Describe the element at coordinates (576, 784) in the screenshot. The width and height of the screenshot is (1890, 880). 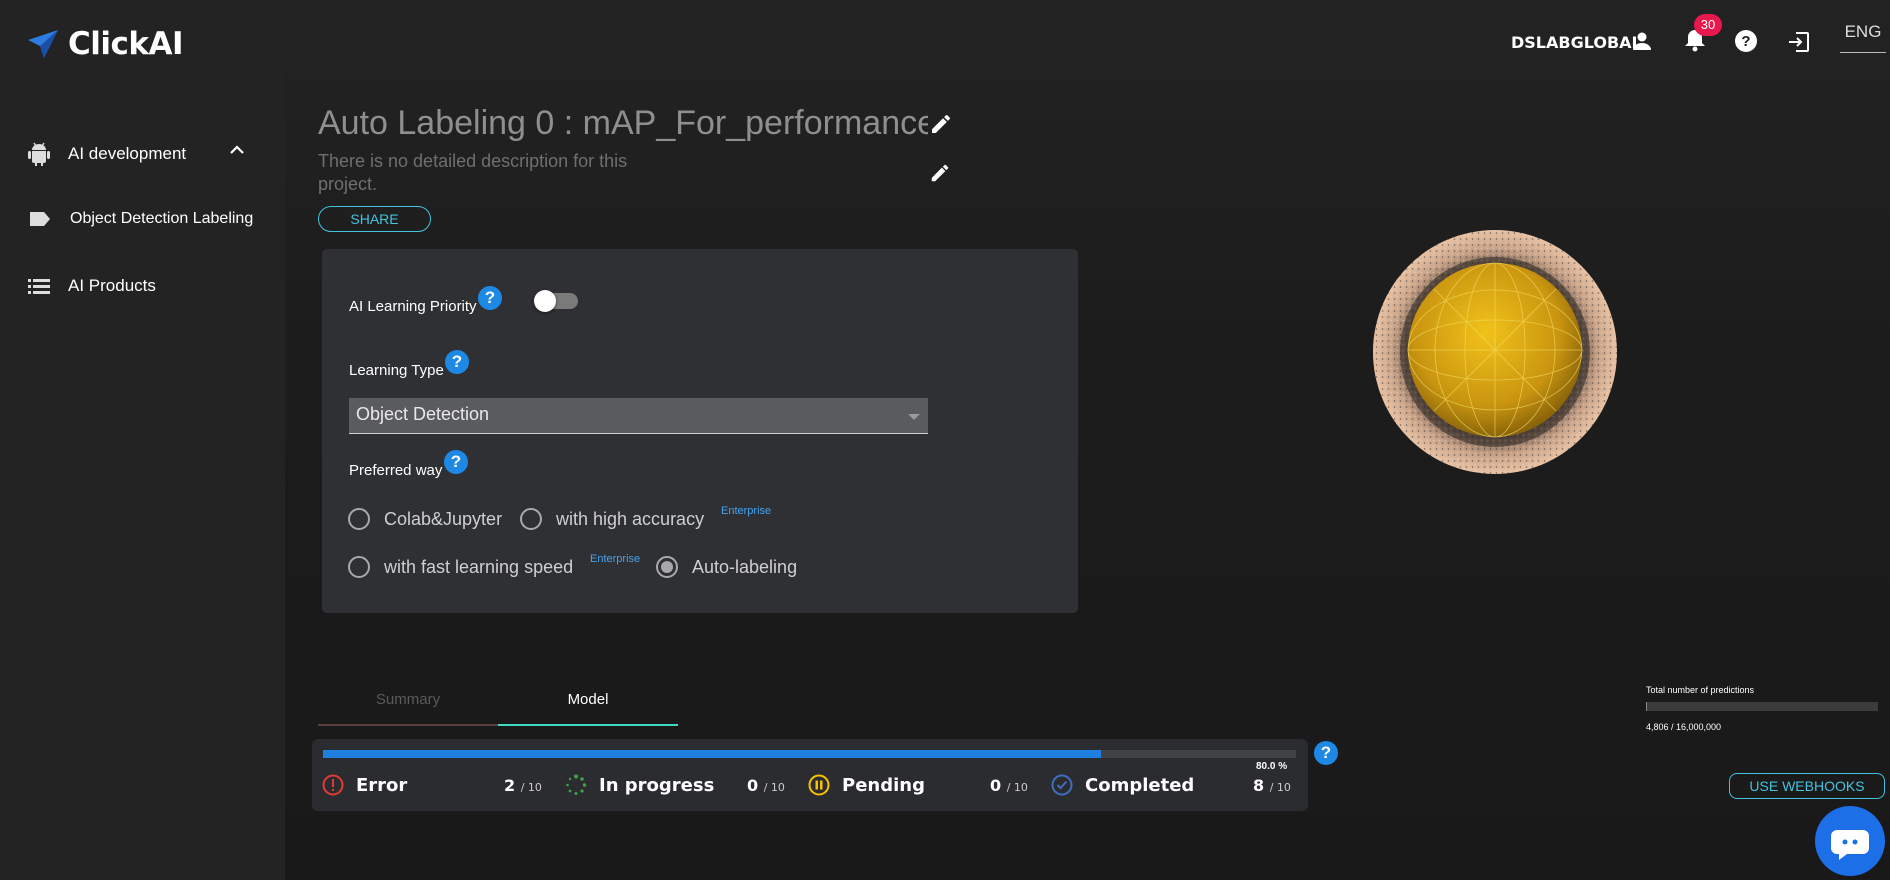
I see `spinner-icon` at that location.